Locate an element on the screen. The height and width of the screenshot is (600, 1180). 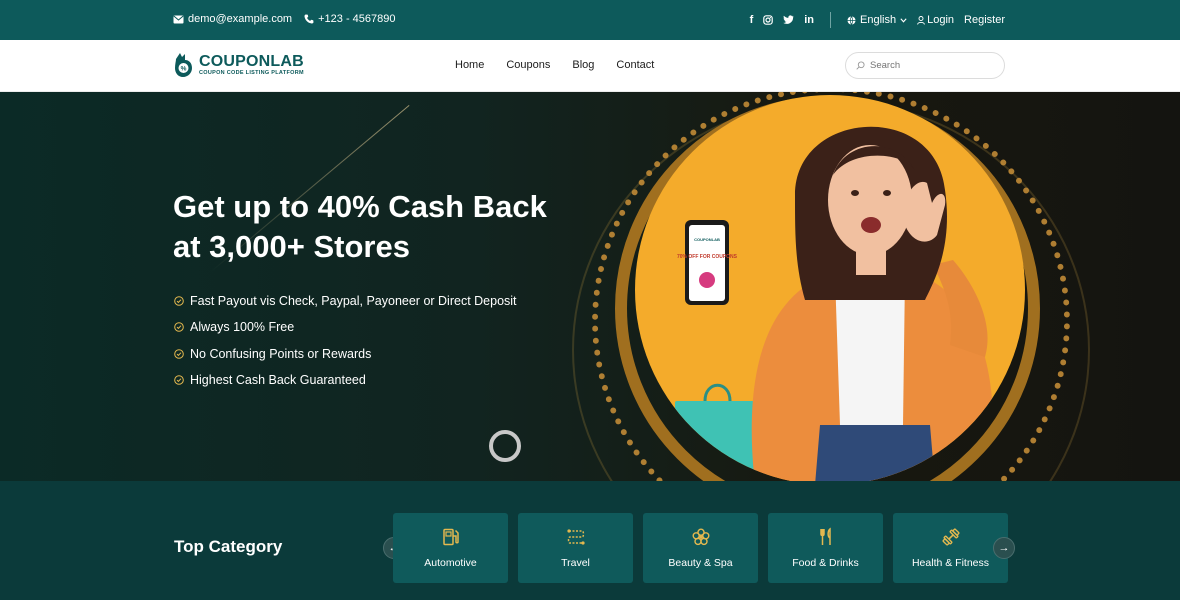
nav-home: Home is located at coordinates (469, 65).